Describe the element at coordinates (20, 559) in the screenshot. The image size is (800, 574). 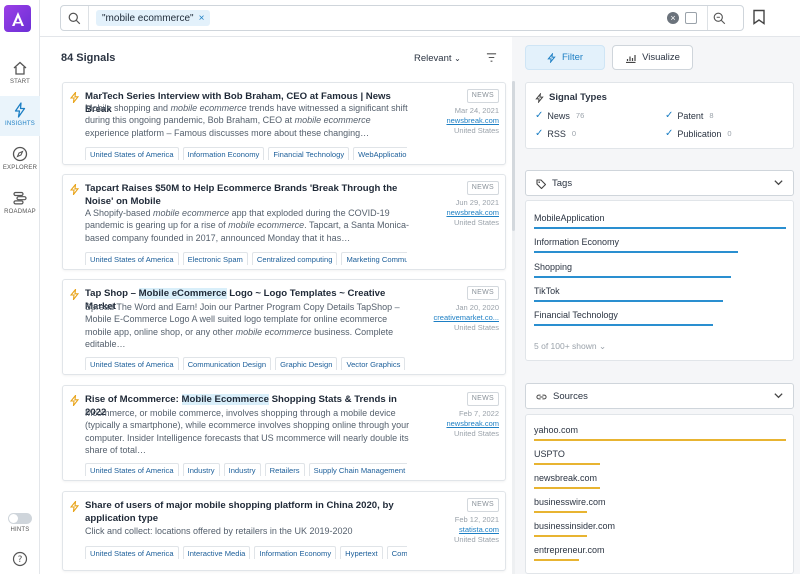
I see `help-button: ?` at that location.